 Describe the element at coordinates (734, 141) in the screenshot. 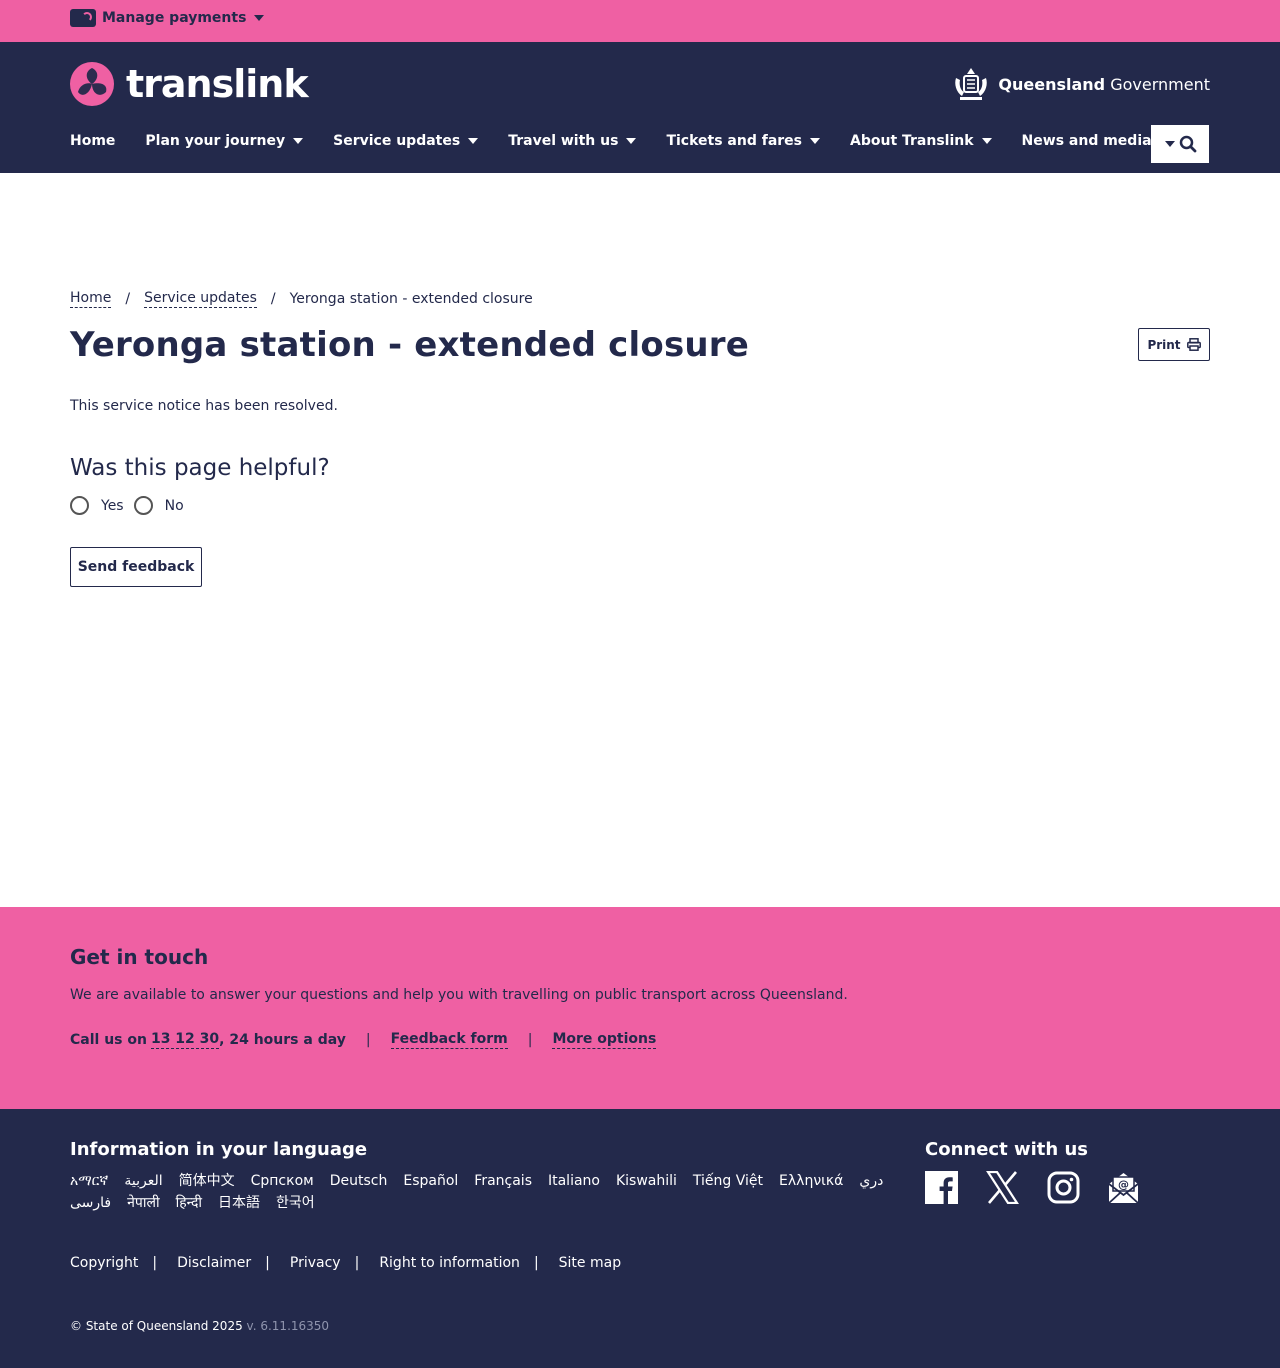

I see `nav-tickets-label: Tickets and fares` at that location.